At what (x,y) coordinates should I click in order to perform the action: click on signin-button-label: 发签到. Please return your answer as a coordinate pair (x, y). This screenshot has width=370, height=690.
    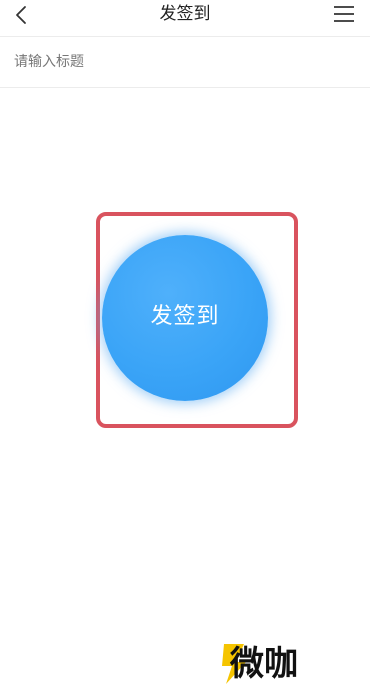
    Looking at the image, I should click on (185, 316).